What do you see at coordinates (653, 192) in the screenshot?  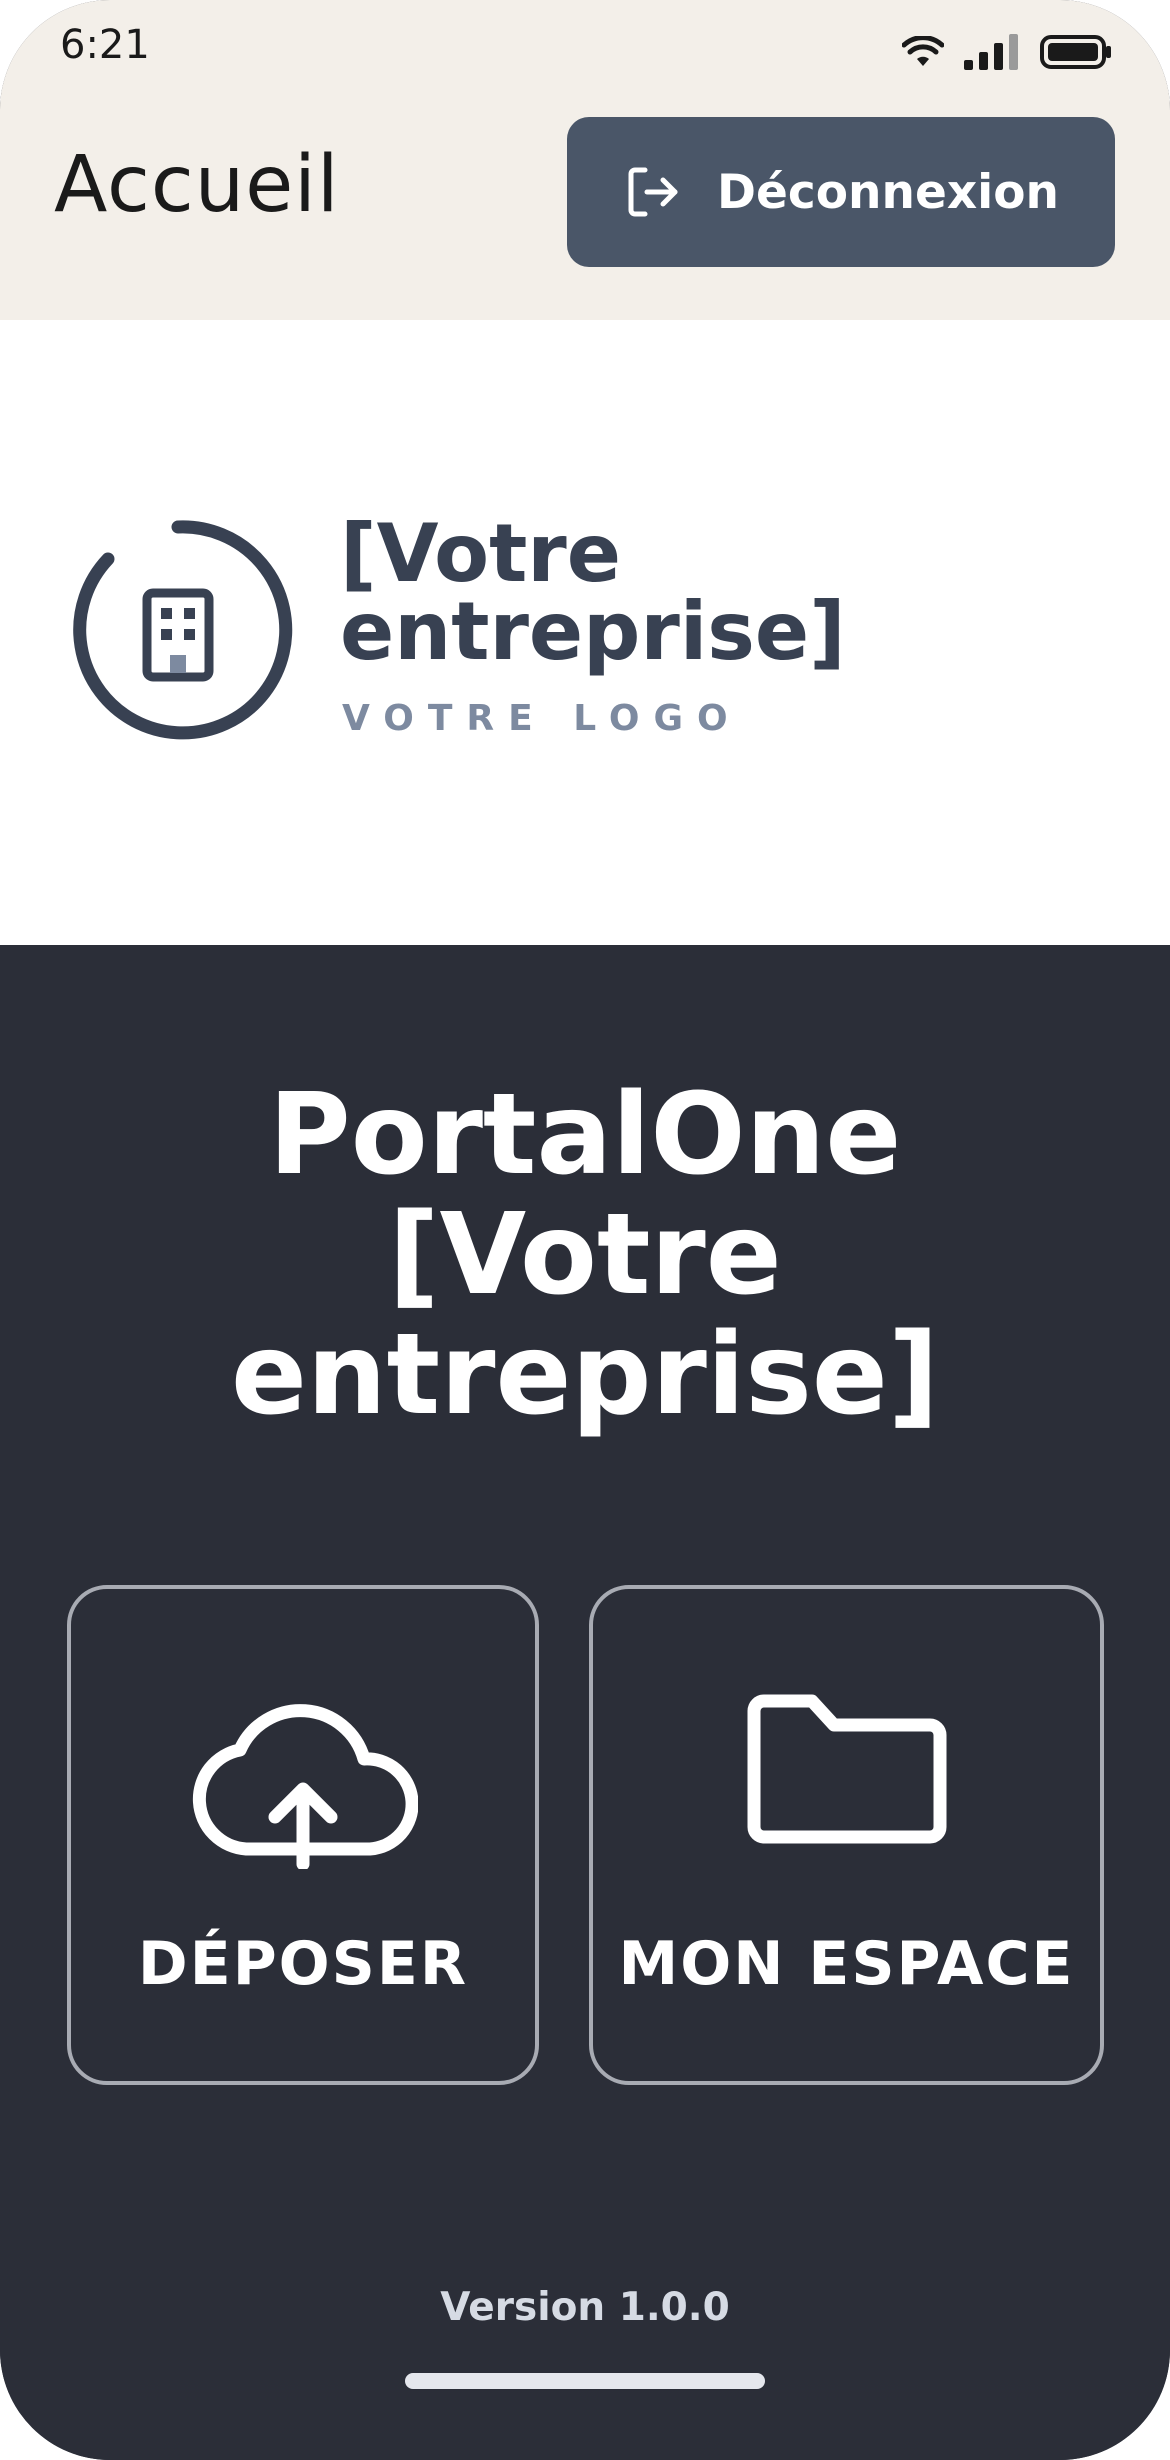 I see `logout-icon` at bounding box center [653, 192].